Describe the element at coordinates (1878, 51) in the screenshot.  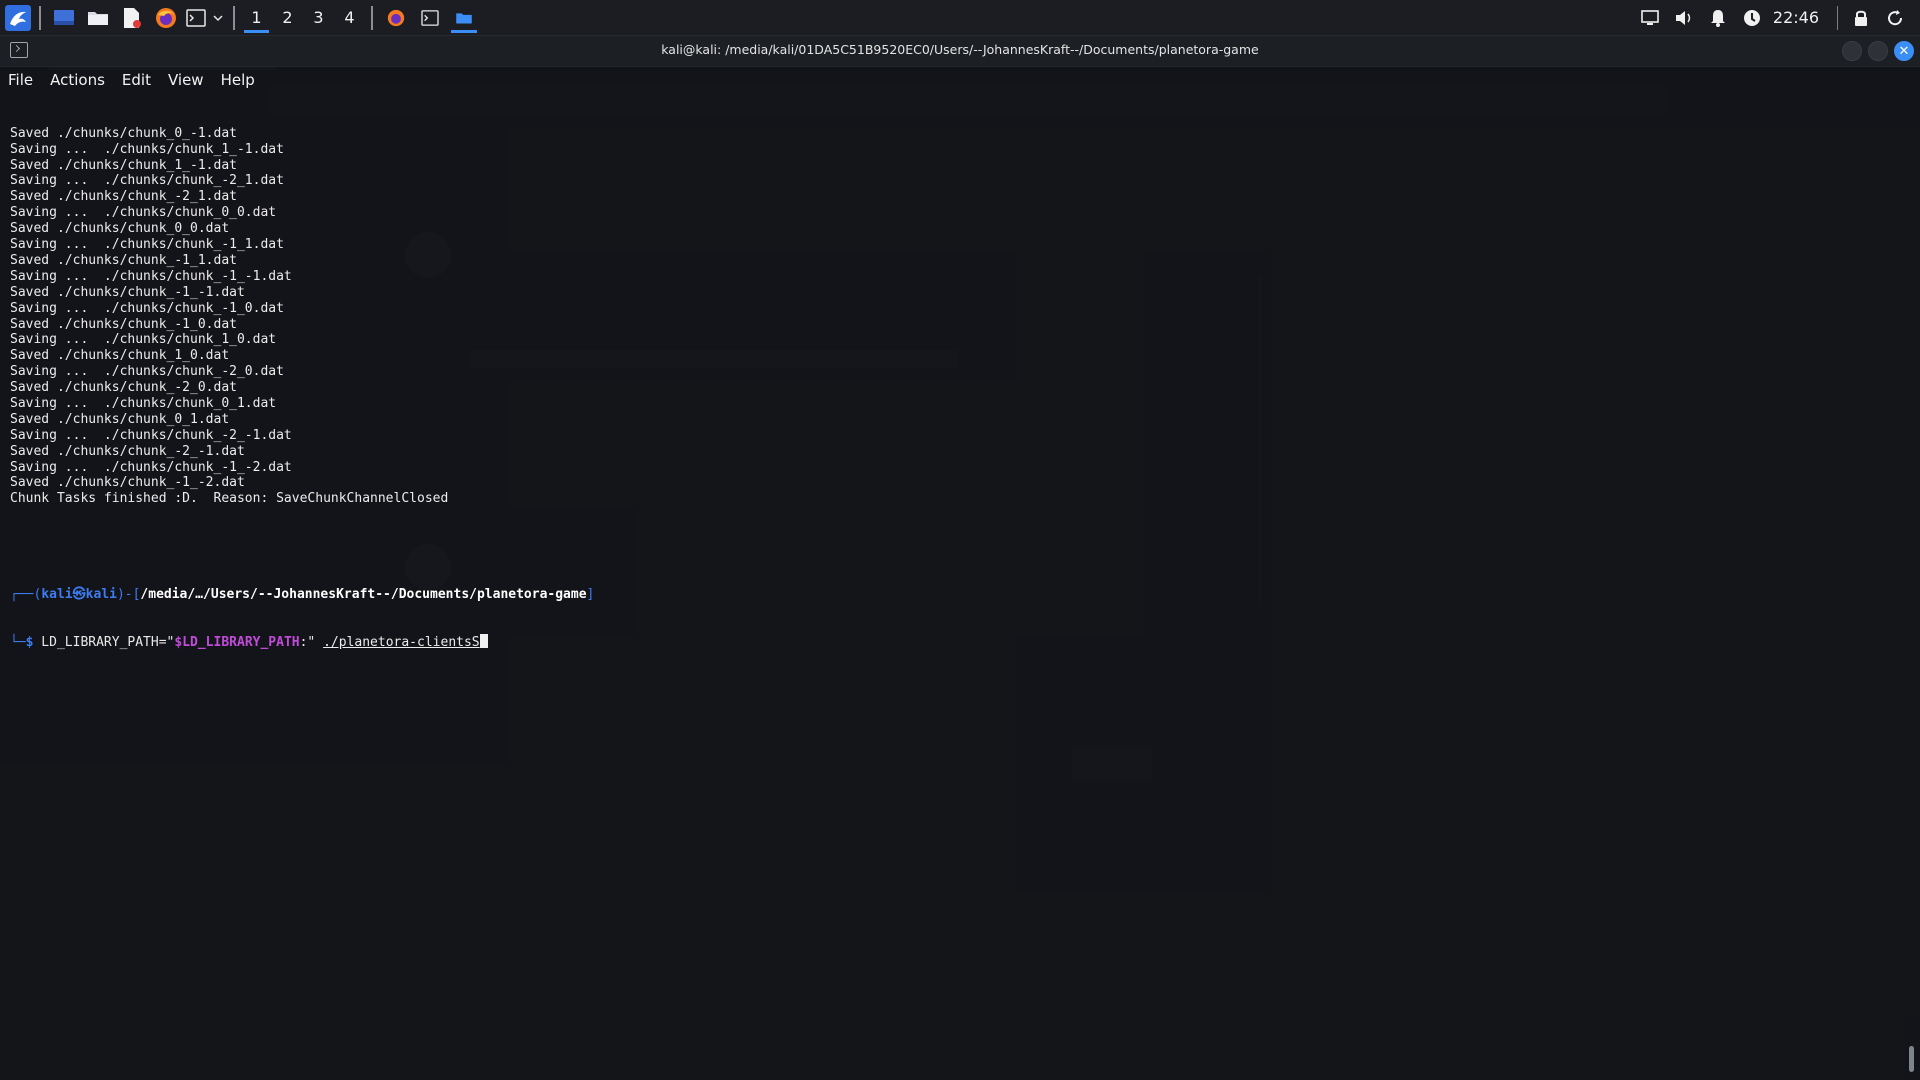
I see `maximize-button` at that location.